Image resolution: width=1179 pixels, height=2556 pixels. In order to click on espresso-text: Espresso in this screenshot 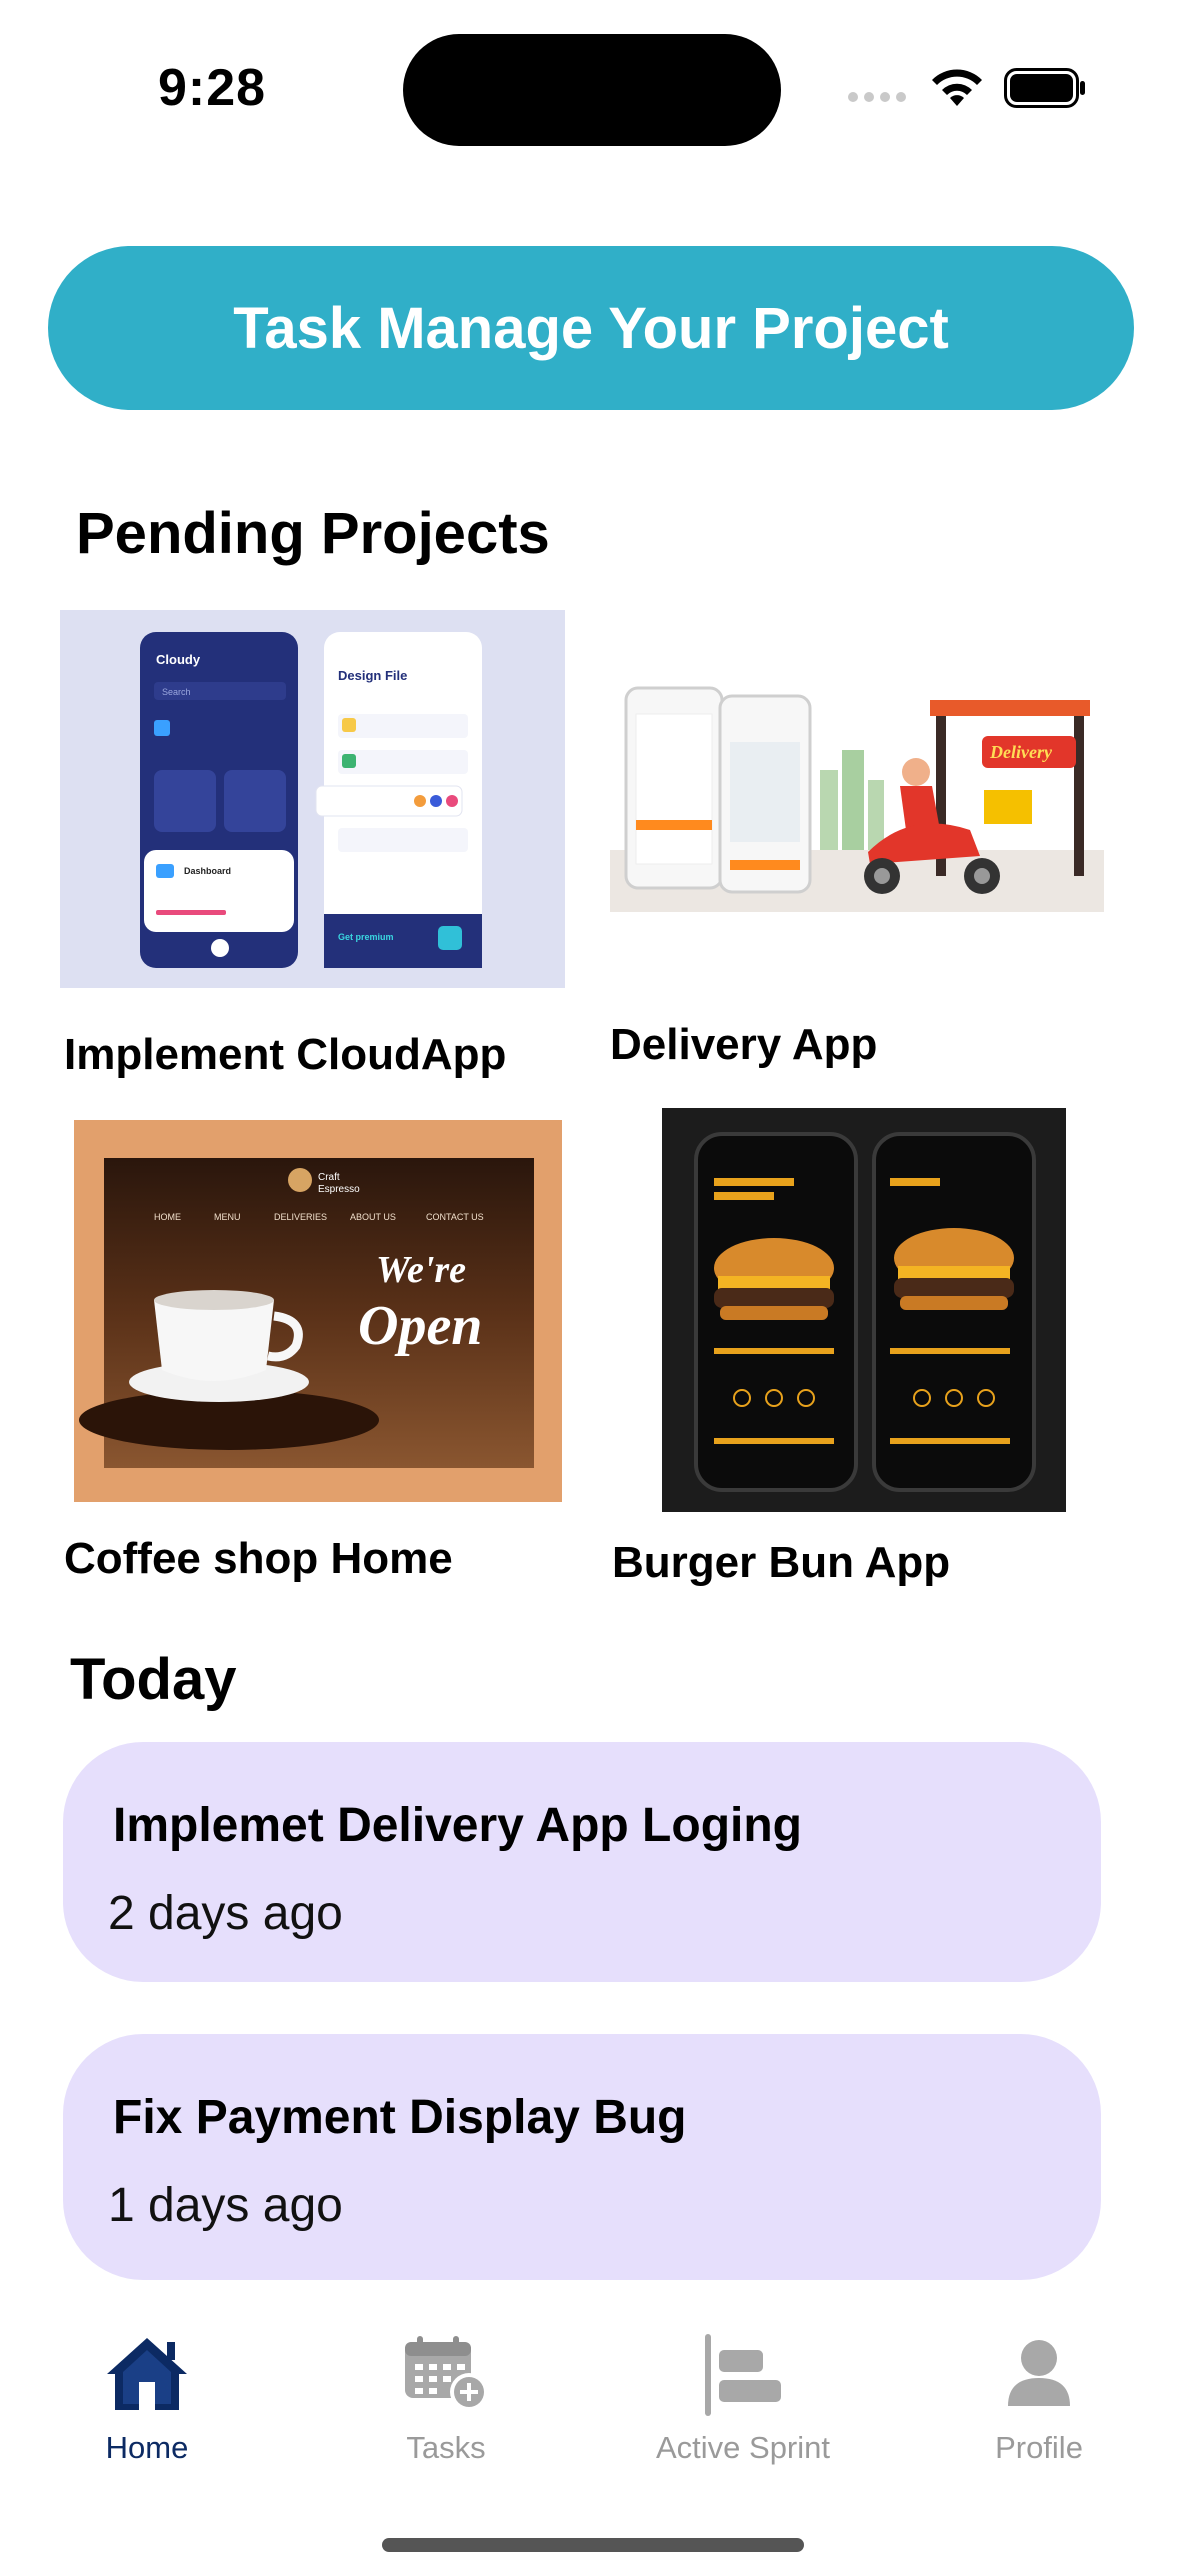, I will do `click(339, 1189)`.